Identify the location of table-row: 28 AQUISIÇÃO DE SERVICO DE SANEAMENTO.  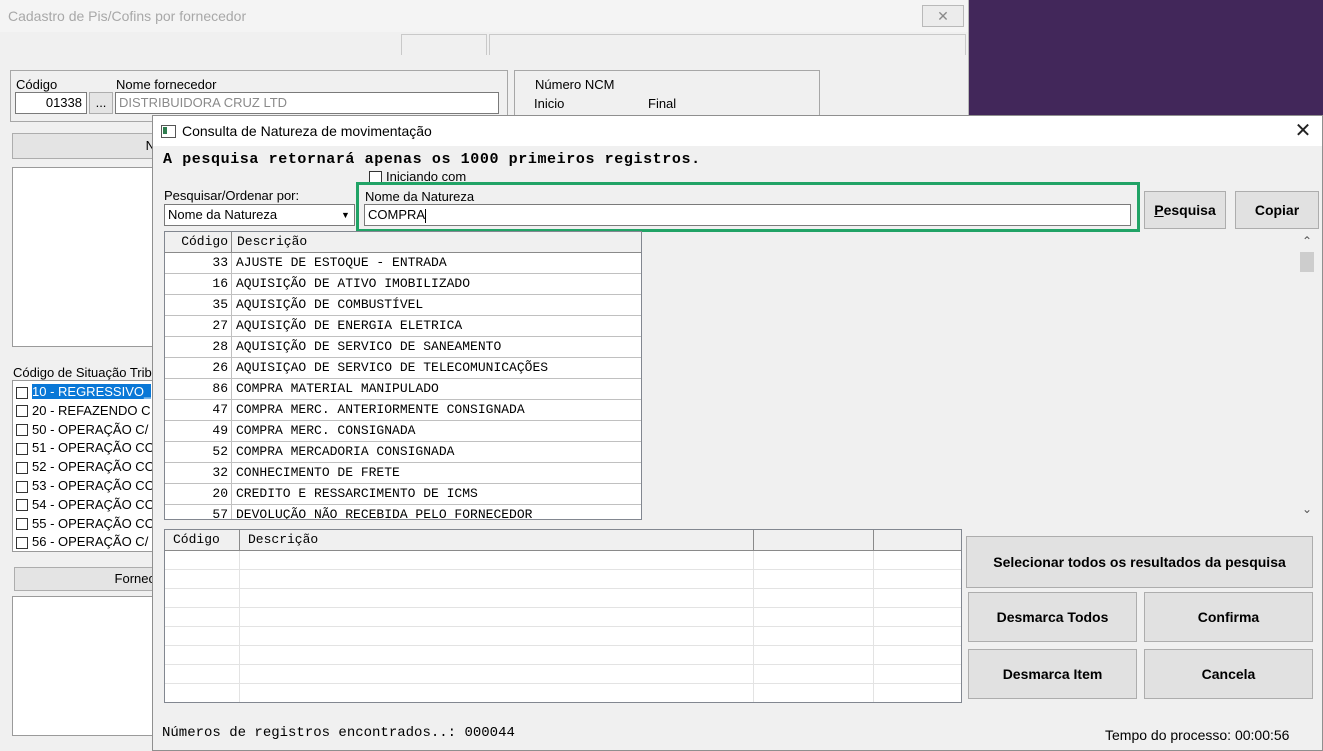
(403, 347).